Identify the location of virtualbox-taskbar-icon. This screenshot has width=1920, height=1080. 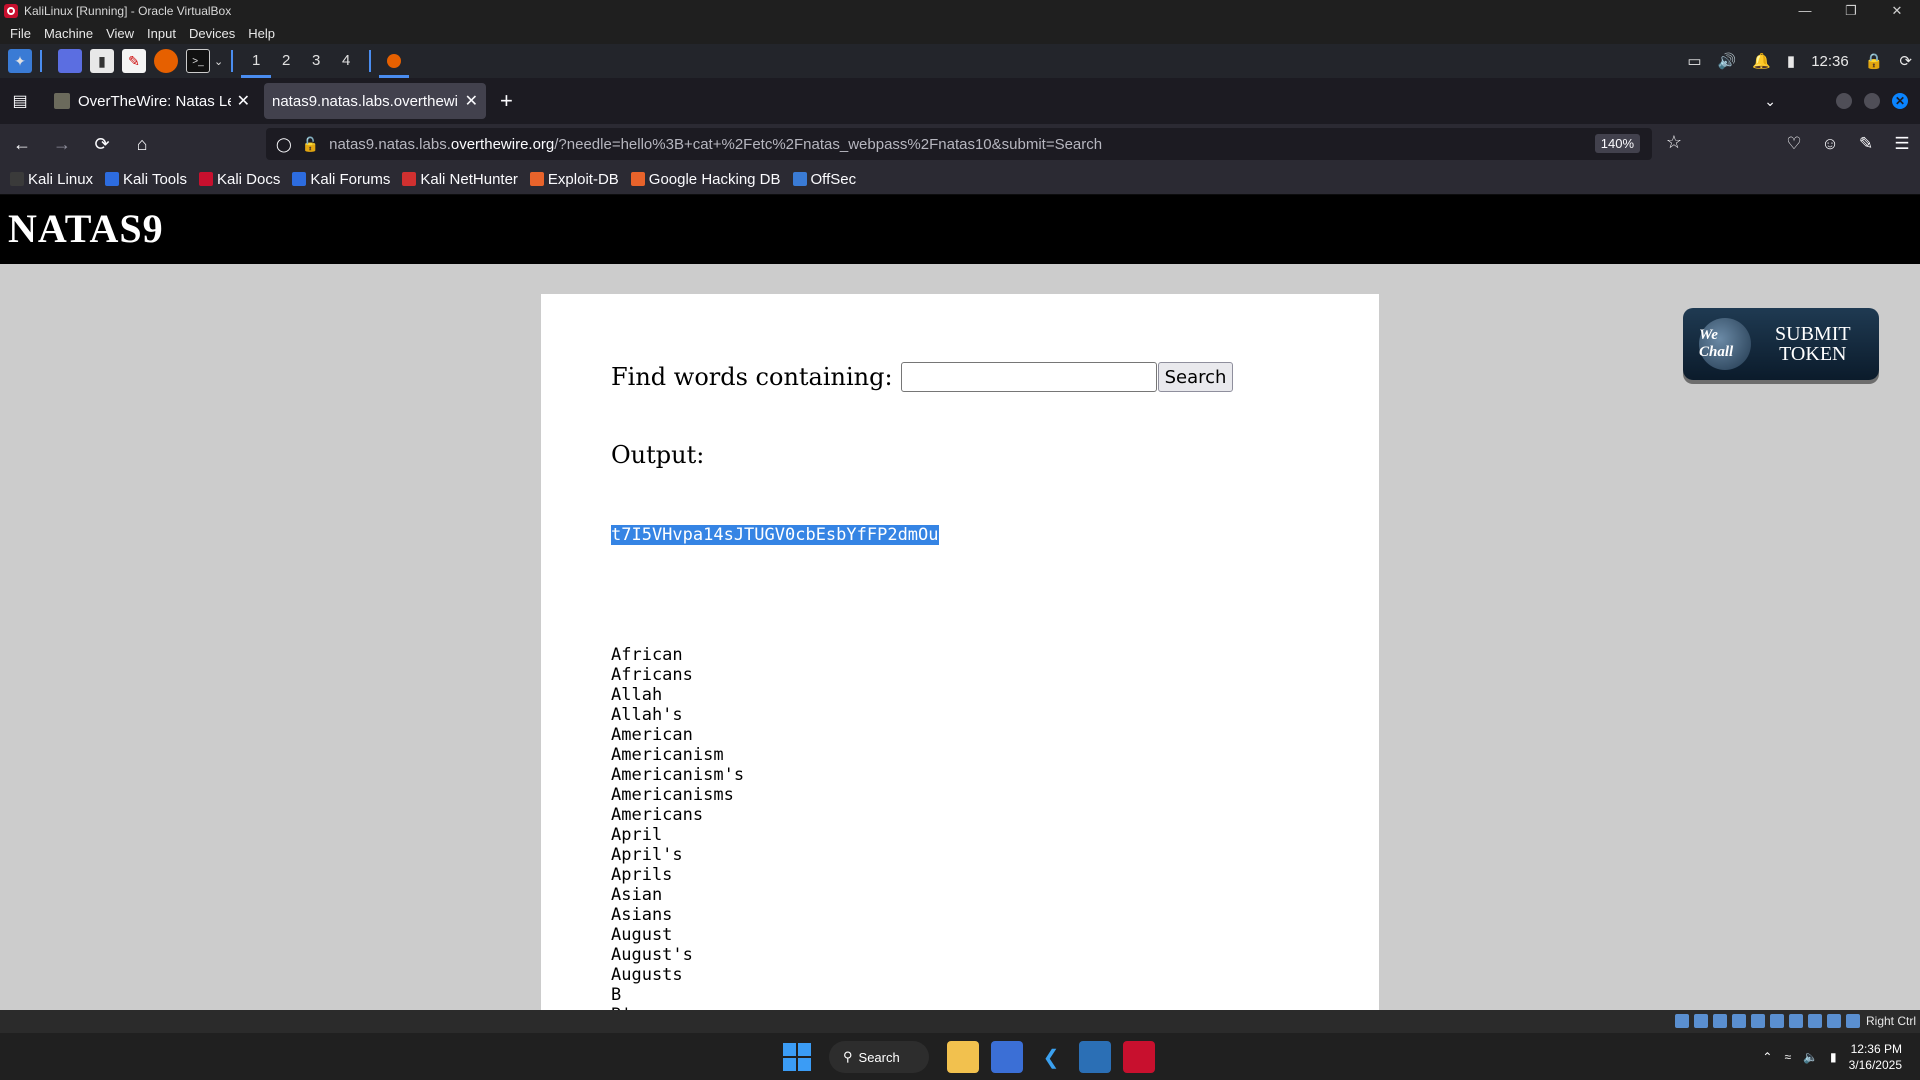
(1139, 1057).